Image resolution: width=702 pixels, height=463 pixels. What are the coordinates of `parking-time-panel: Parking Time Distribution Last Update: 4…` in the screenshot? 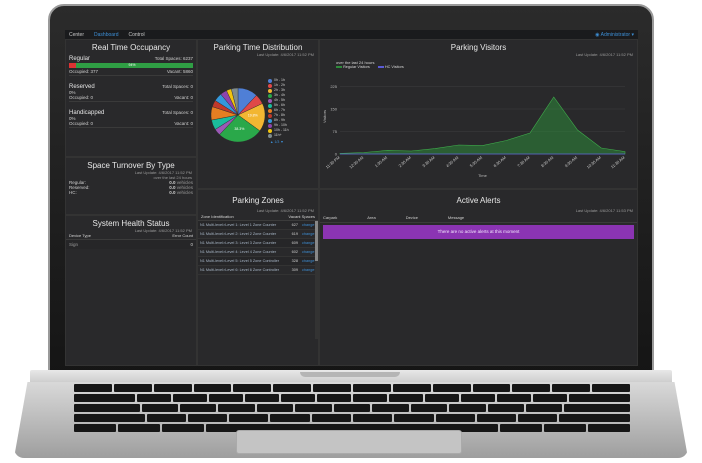 It's located at (258, 114).